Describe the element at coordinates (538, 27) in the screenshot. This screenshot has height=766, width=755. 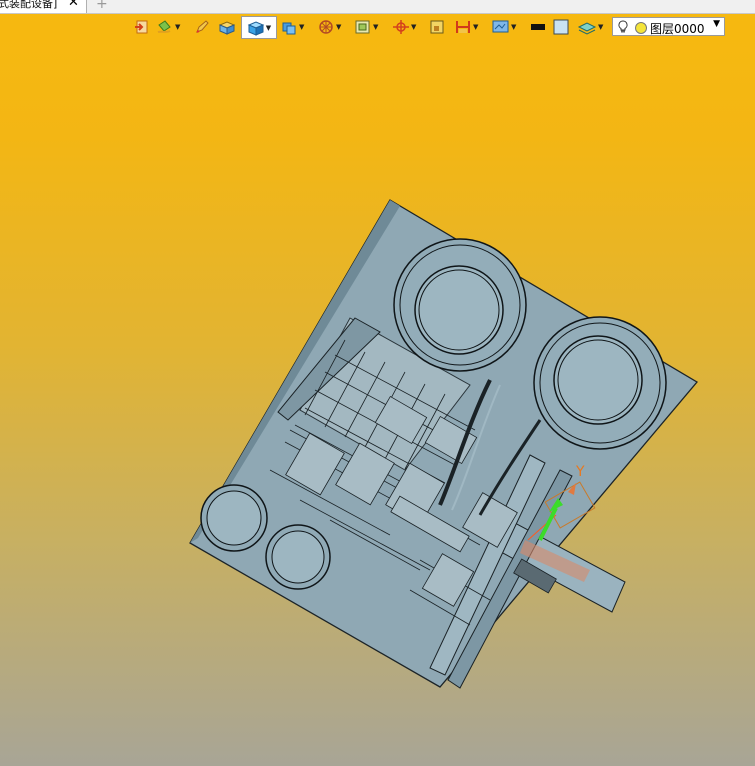
I see `black-line-icon` at that location.